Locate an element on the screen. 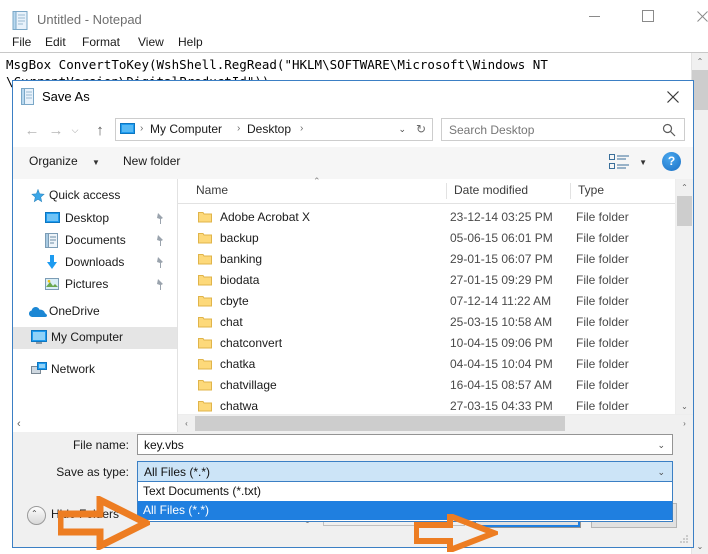 The height and width of the screenshot is (554, 708). sidebar-item-my-computer: My Computer is located at coordinates (95, 338).